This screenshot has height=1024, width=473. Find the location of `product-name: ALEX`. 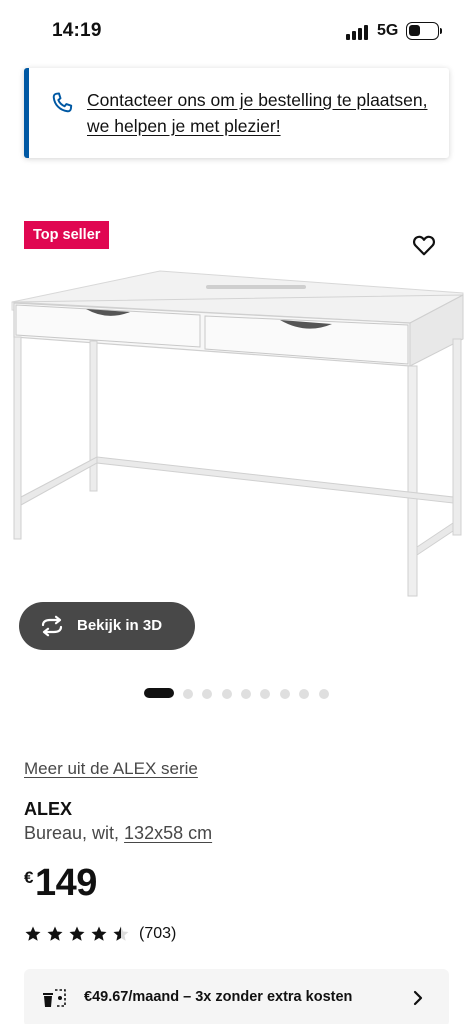

product-name: ALEX is located at coordinates (48, 809).